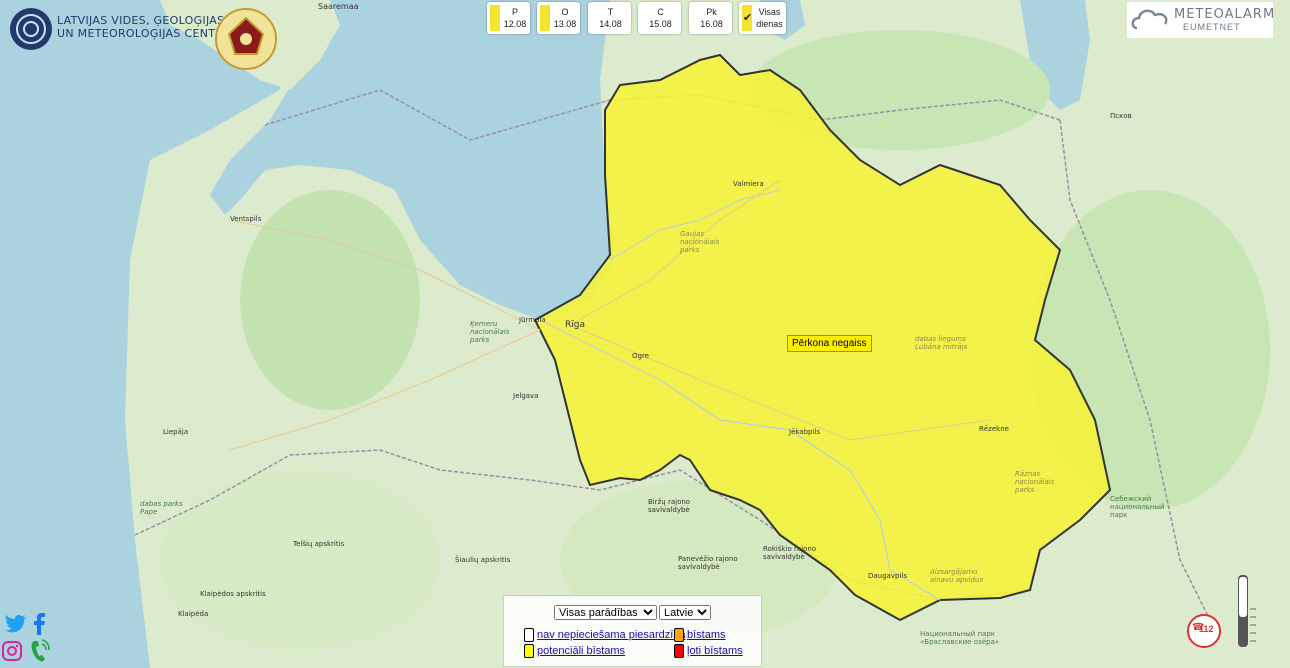 The image size is (1290, 668). I want to click on legend-item: nav nepieciešama piesardzība, so click(605, 635).